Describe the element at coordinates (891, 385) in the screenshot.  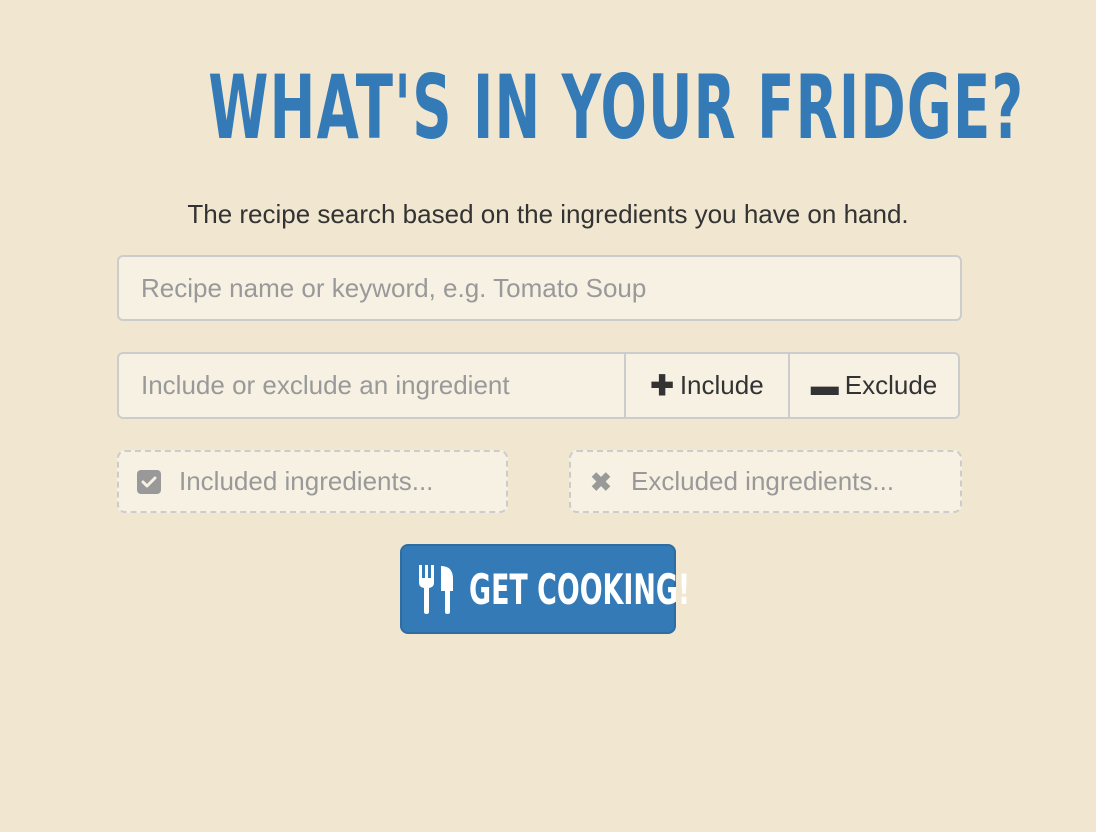
I see `exclude-button-label: Exclude` at that location.